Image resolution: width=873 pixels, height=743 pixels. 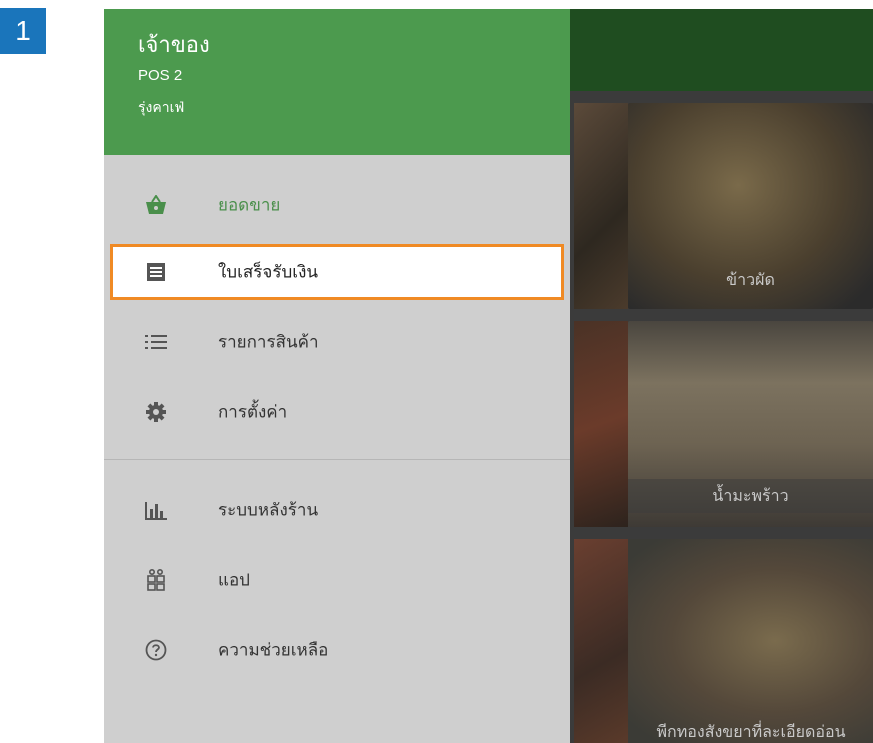 I want to click on item-card: พีกทองสังขยาที่ละเอียดอ่อน, so click(x=750, y=641).